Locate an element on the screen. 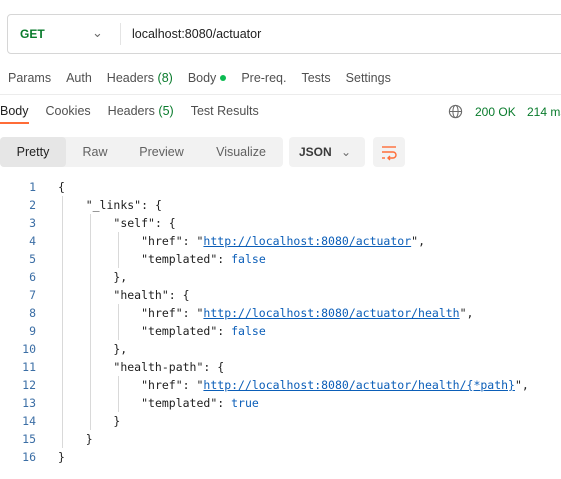 This screenshot has height=479, width=561. url-input: localhost:8080/actuator is located at coordinates (196, 34).